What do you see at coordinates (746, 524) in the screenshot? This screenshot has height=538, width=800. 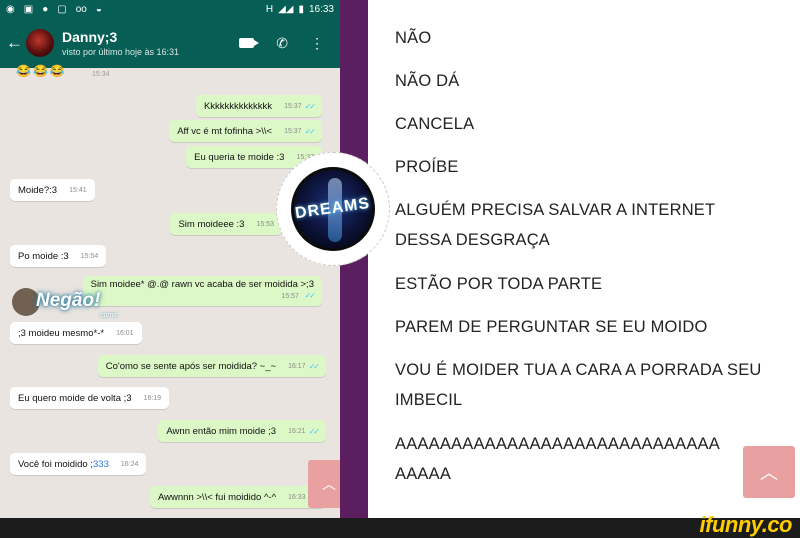 I see `ifunny-watermark: ifunny.co` at bounding box center [746, 524].